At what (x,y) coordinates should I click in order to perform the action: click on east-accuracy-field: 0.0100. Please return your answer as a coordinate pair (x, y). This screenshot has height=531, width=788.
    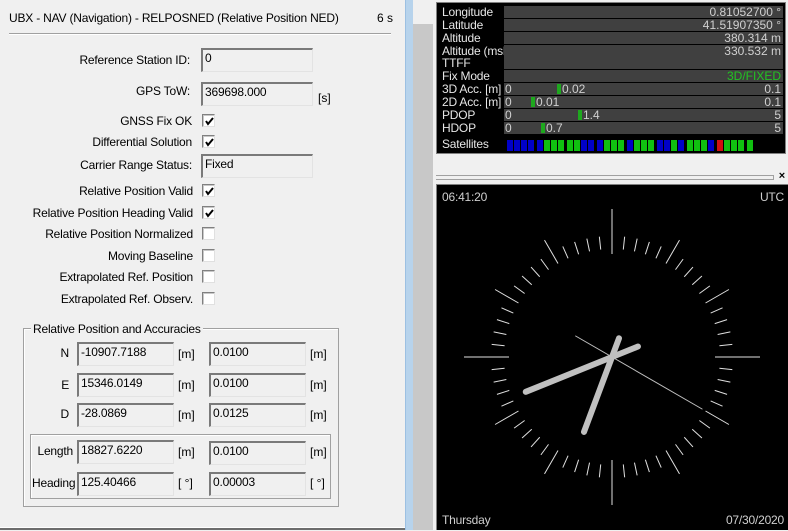
    Looking at the image, I should click on (257, 385).